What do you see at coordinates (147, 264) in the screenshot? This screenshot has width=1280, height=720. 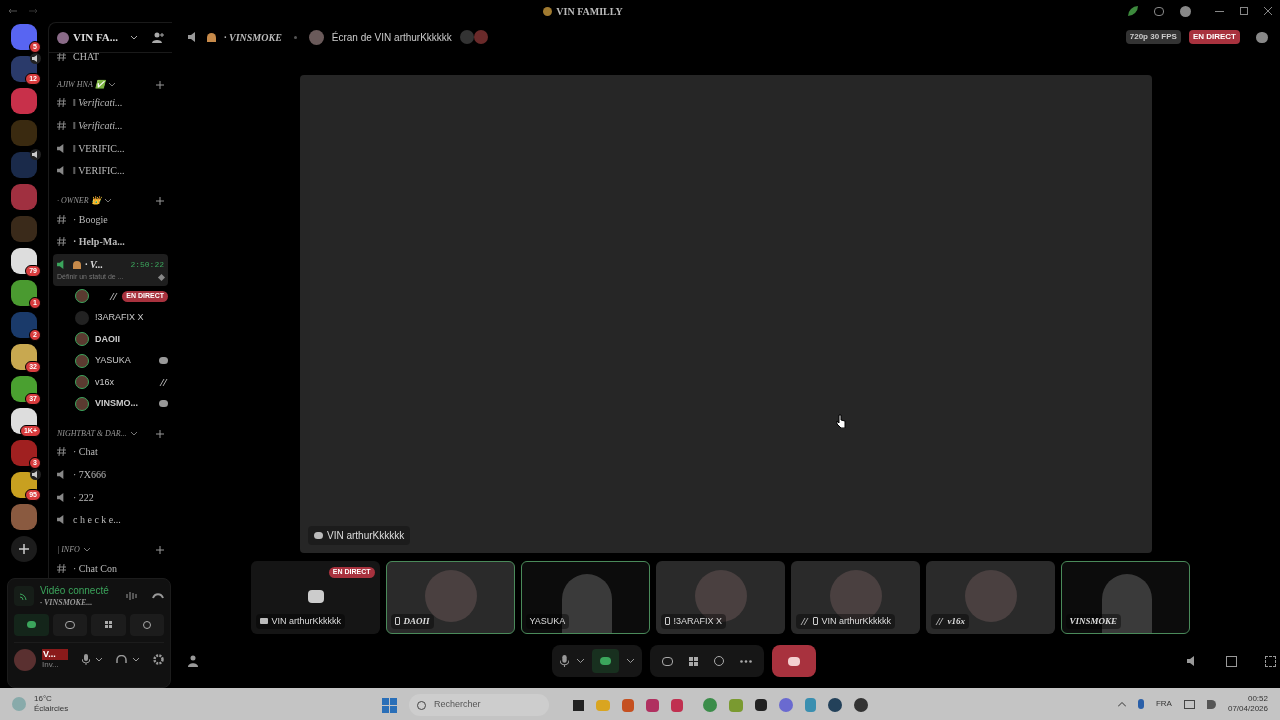 I see `elapsed-time: 2:50:22` at bounding box center [147, 264].